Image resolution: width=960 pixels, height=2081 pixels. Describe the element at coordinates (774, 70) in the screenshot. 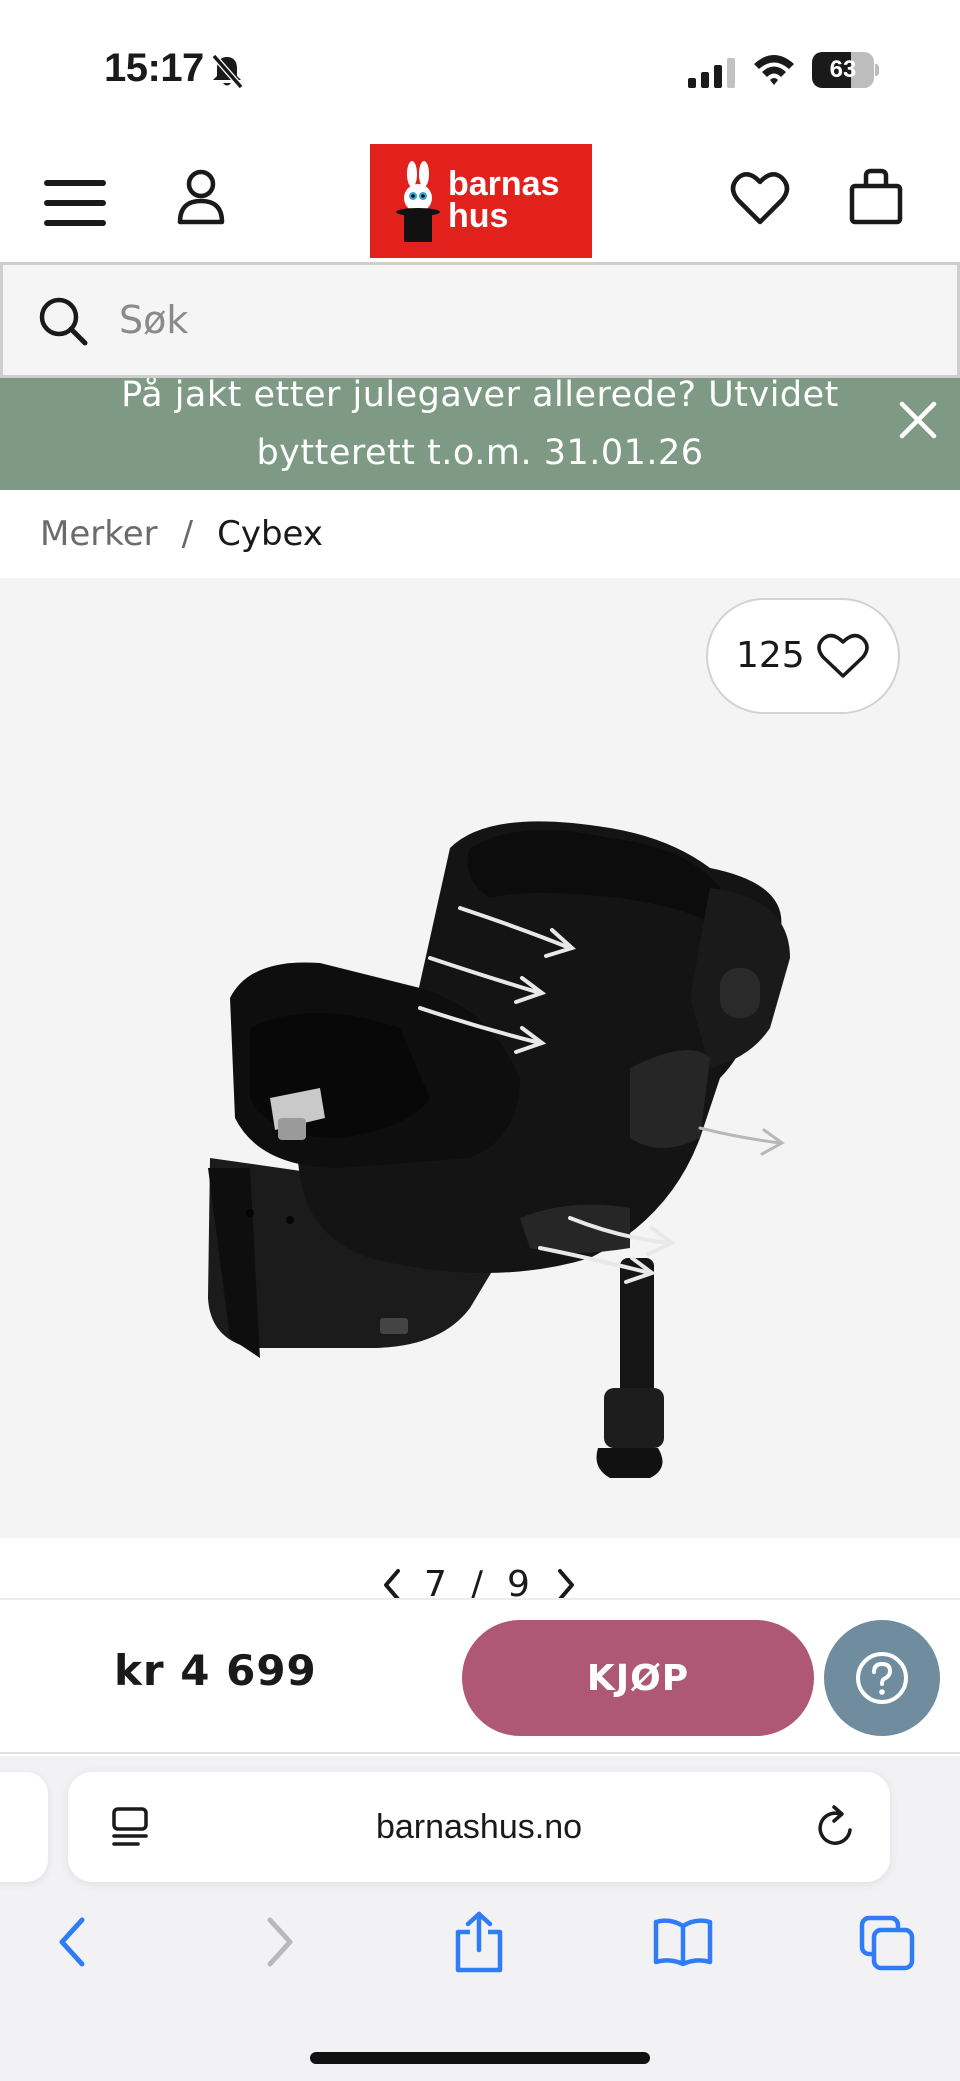

I see `wifi-icon` at that location.